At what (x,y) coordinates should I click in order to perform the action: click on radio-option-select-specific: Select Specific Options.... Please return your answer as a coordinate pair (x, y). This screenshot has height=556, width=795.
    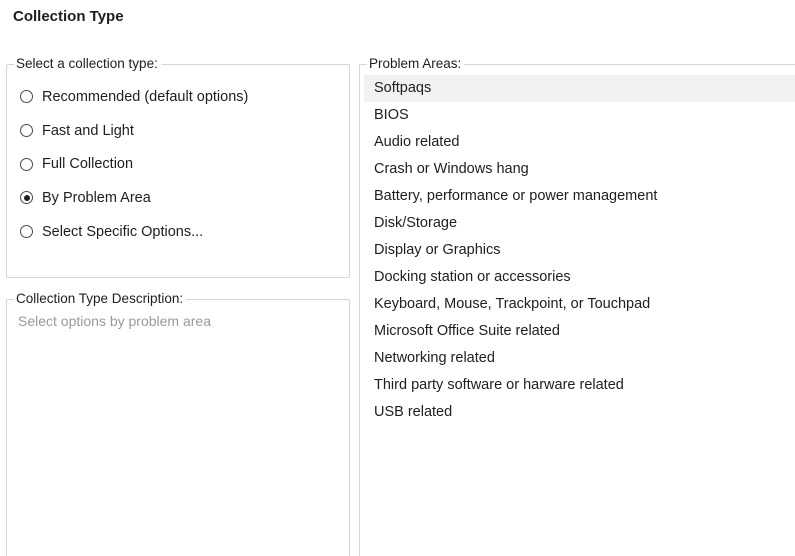
    Looking at the image, I should click on (134, 232).